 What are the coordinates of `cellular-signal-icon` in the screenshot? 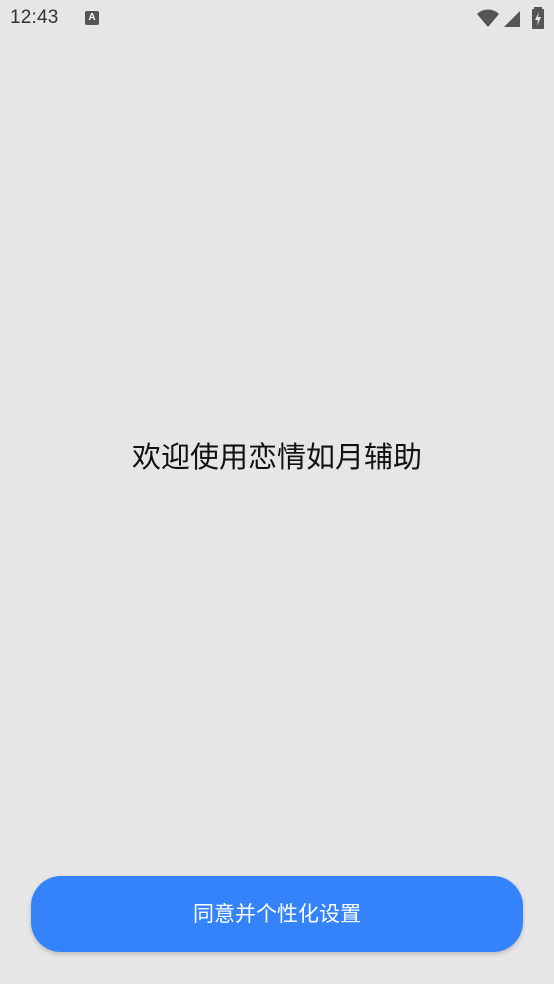 It's located at (512, 19).